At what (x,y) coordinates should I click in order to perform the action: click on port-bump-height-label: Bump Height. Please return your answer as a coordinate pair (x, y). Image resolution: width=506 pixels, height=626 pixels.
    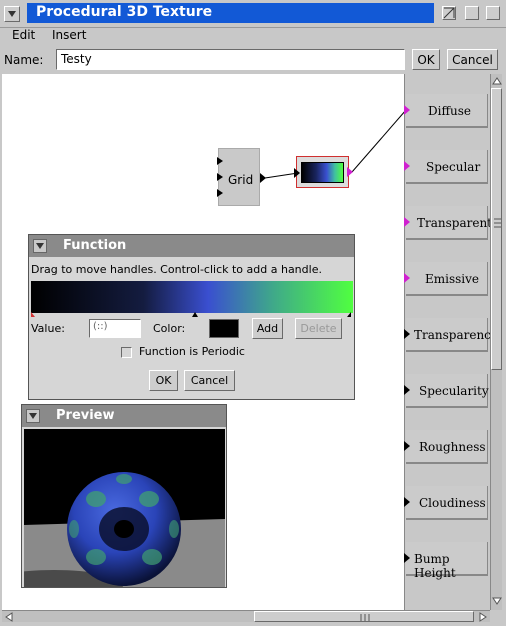
    Looking at the image, I should click on (435, 566).